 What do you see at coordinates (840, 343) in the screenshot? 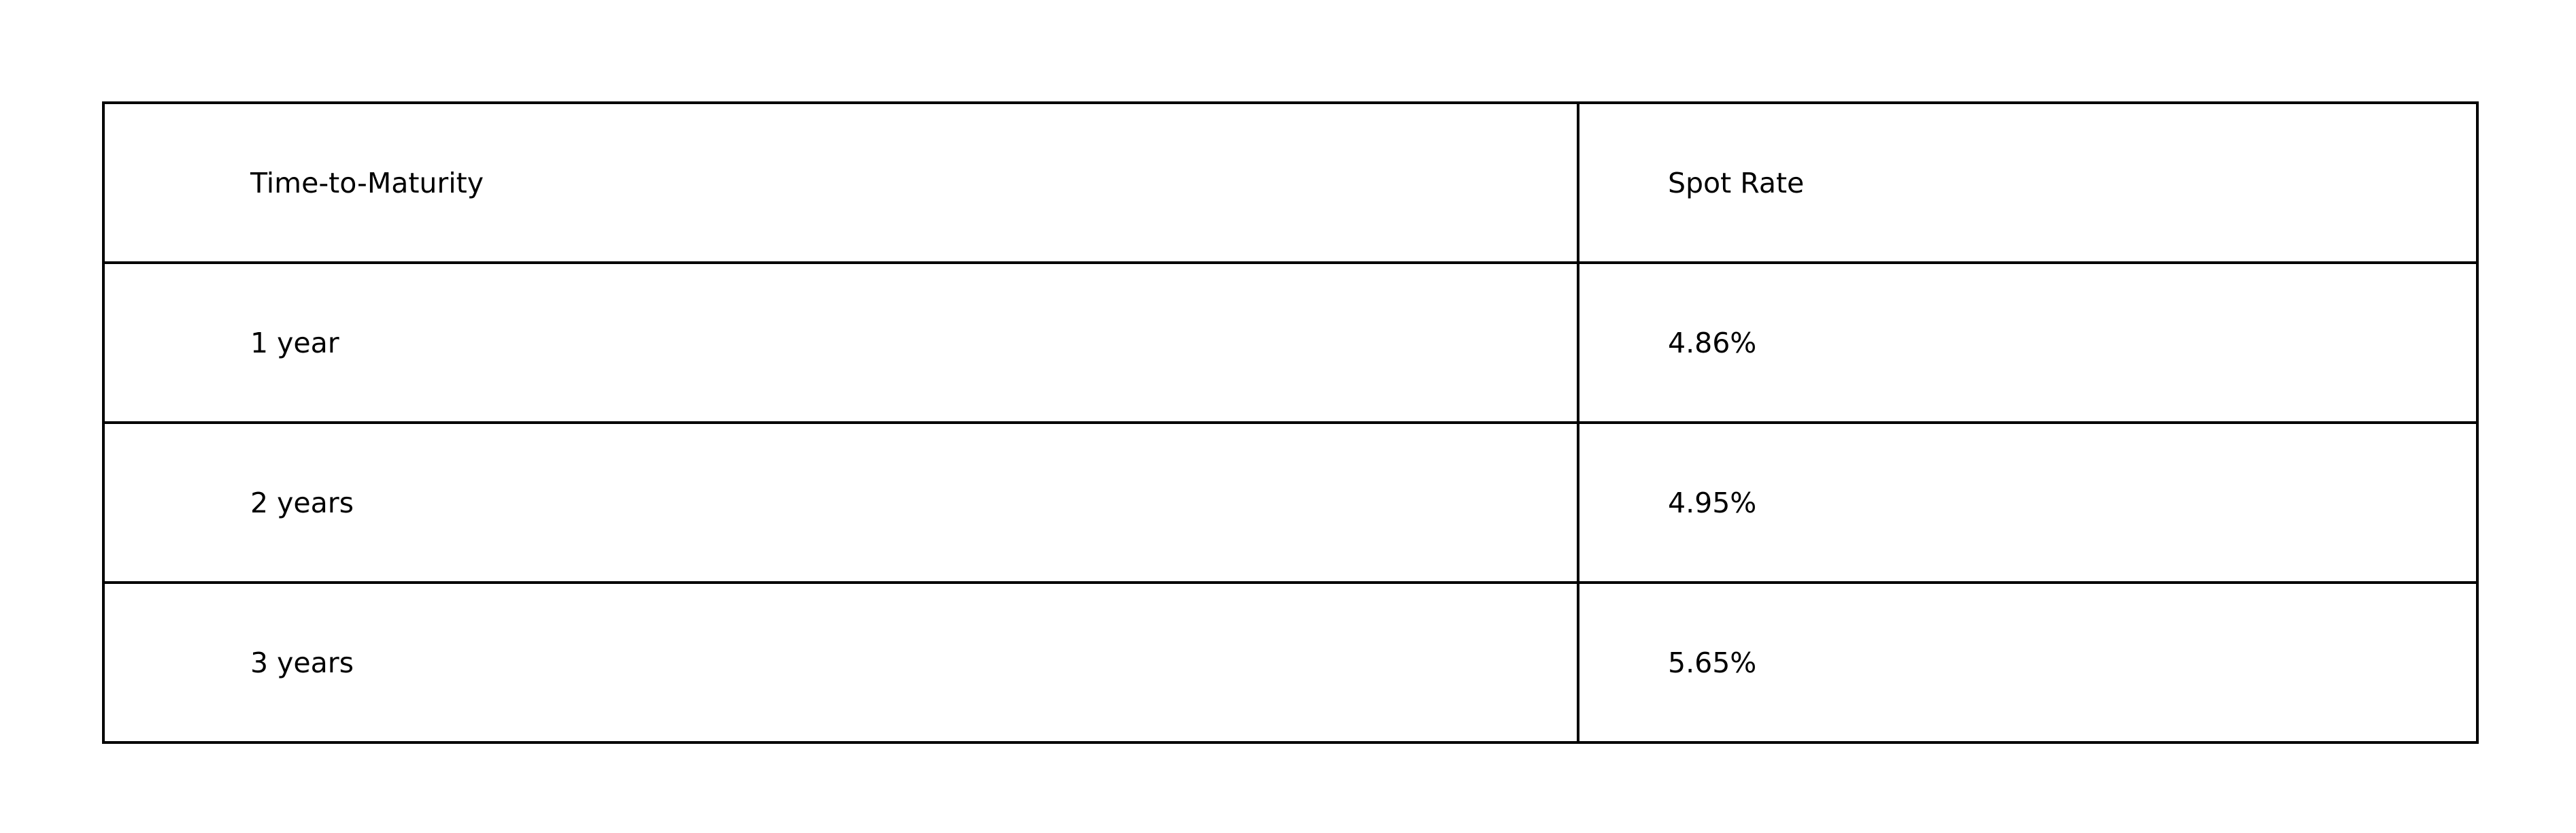
I see `maturity-cell: 1 year` at bounding box center [840, 343].